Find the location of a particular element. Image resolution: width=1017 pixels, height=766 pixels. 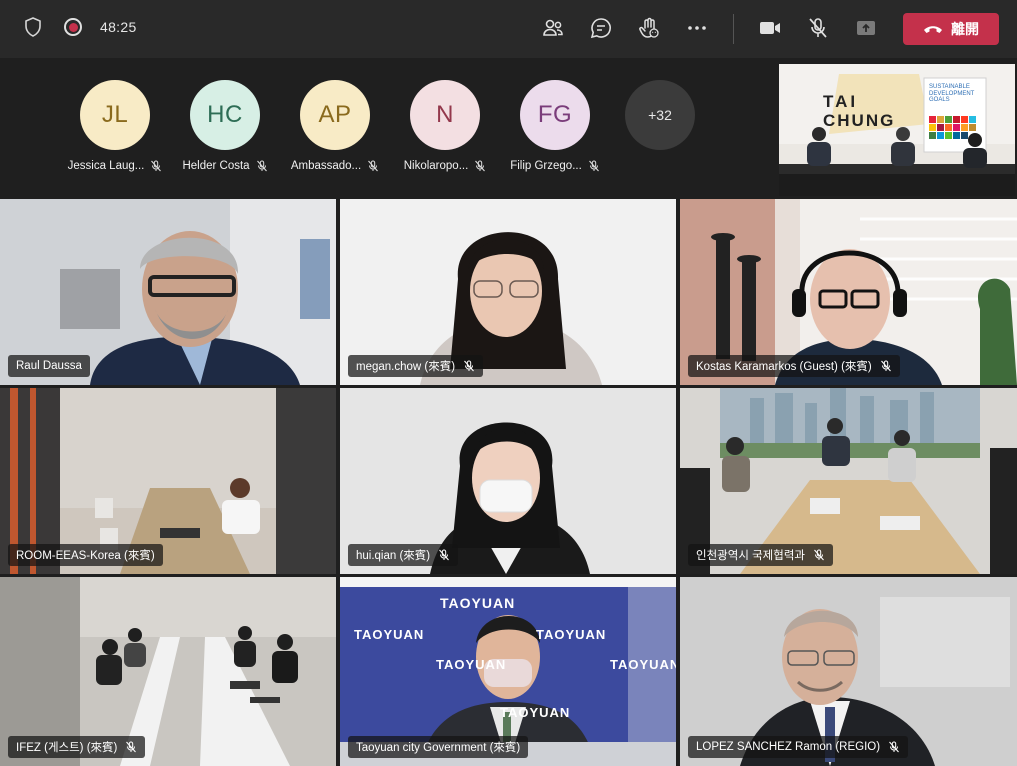

video-tile-ifez: IFEZ (게스트) (來賓) is located at coordinates (168, 671).